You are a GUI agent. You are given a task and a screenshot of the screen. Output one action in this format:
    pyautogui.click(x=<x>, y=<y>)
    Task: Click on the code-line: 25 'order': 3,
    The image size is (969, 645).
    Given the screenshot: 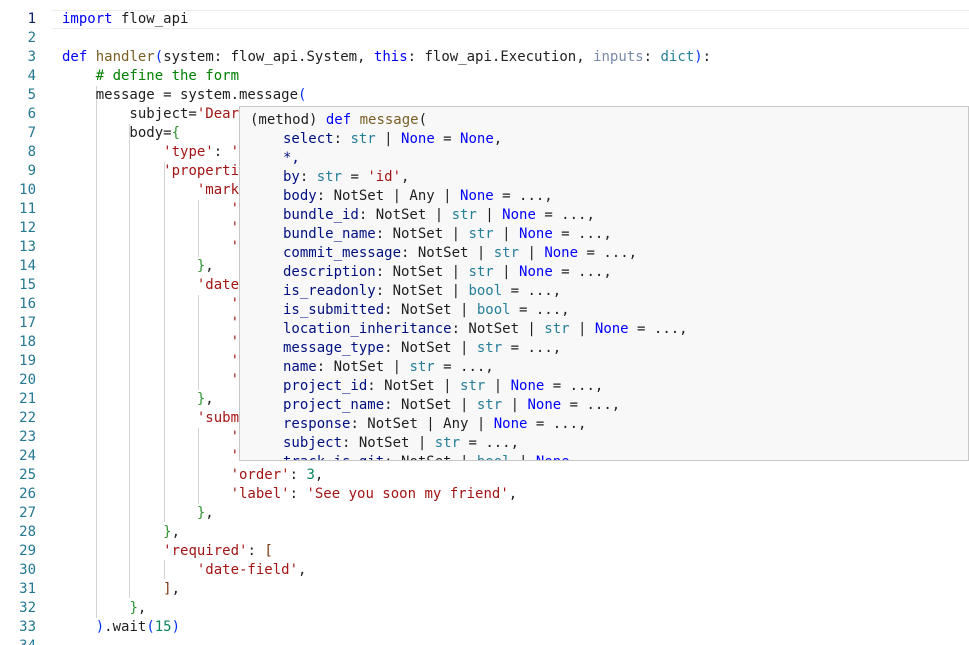 What is the action you would take?
    pyautogui.click(x=484, y=475)
    